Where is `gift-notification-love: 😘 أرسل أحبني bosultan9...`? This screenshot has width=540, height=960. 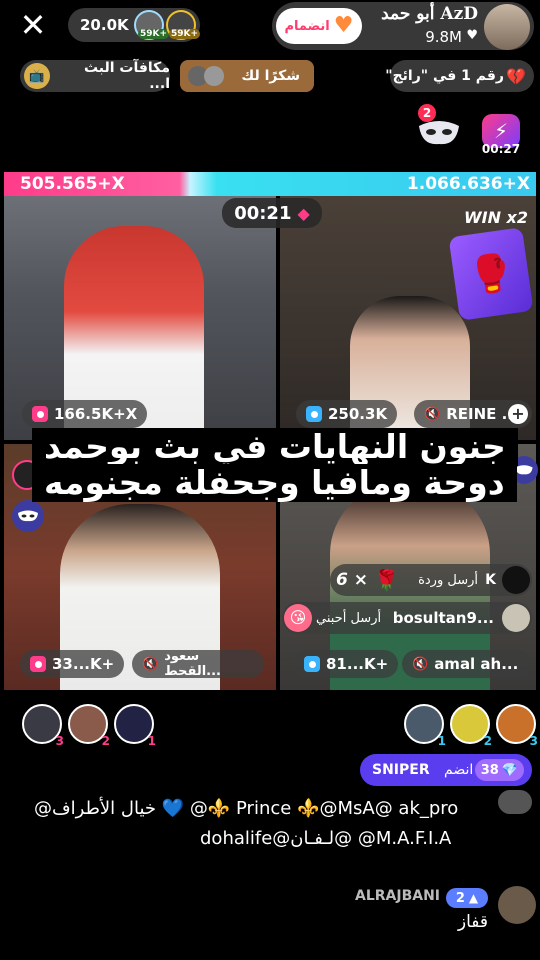
gift-notification-love: 😘 أرسل أحبني bosultan9... is located at coordinates (407, 618).